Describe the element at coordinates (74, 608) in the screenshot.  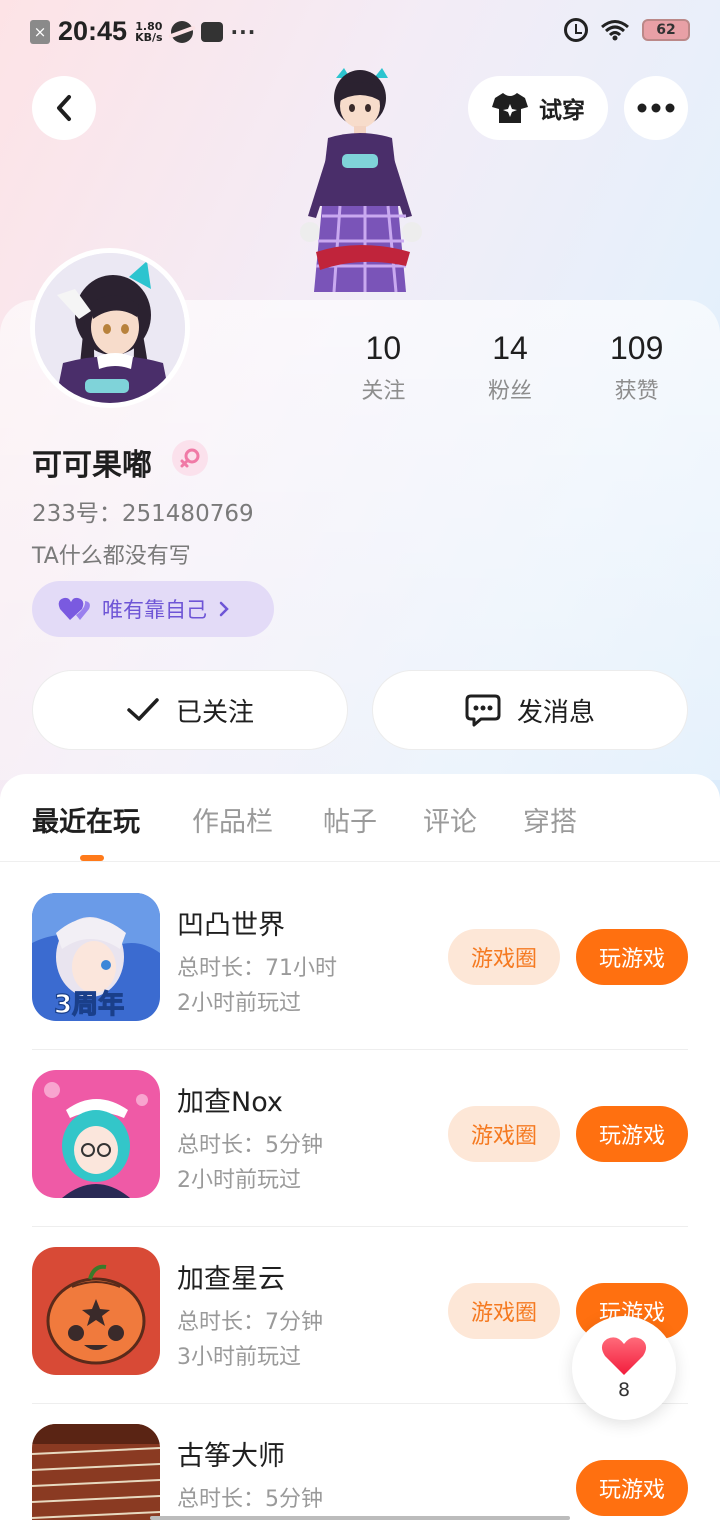
I see `heart-tag-icon` at that location.